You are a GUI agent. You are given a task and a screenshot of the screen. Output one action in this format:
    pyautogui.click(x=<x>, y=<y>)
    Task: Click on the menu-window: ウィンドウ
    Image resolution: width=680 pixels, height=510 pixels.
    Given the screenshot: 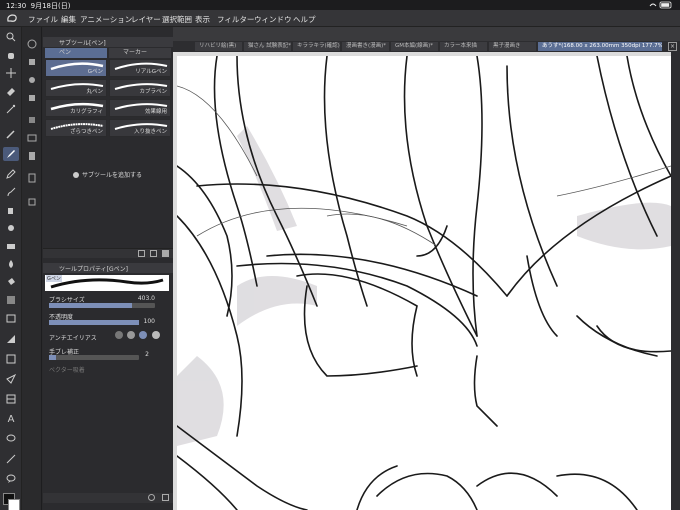 What is the action you would take?
    pyautogui.click(x=273, y=19)
    